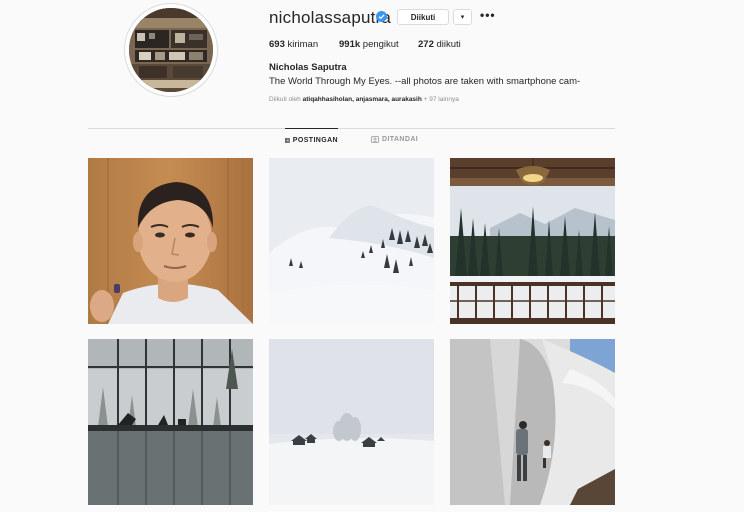 The height and width of the screenshot is (512, 744). I want to click on posts-count-label: kiriman, so click(303, 44).